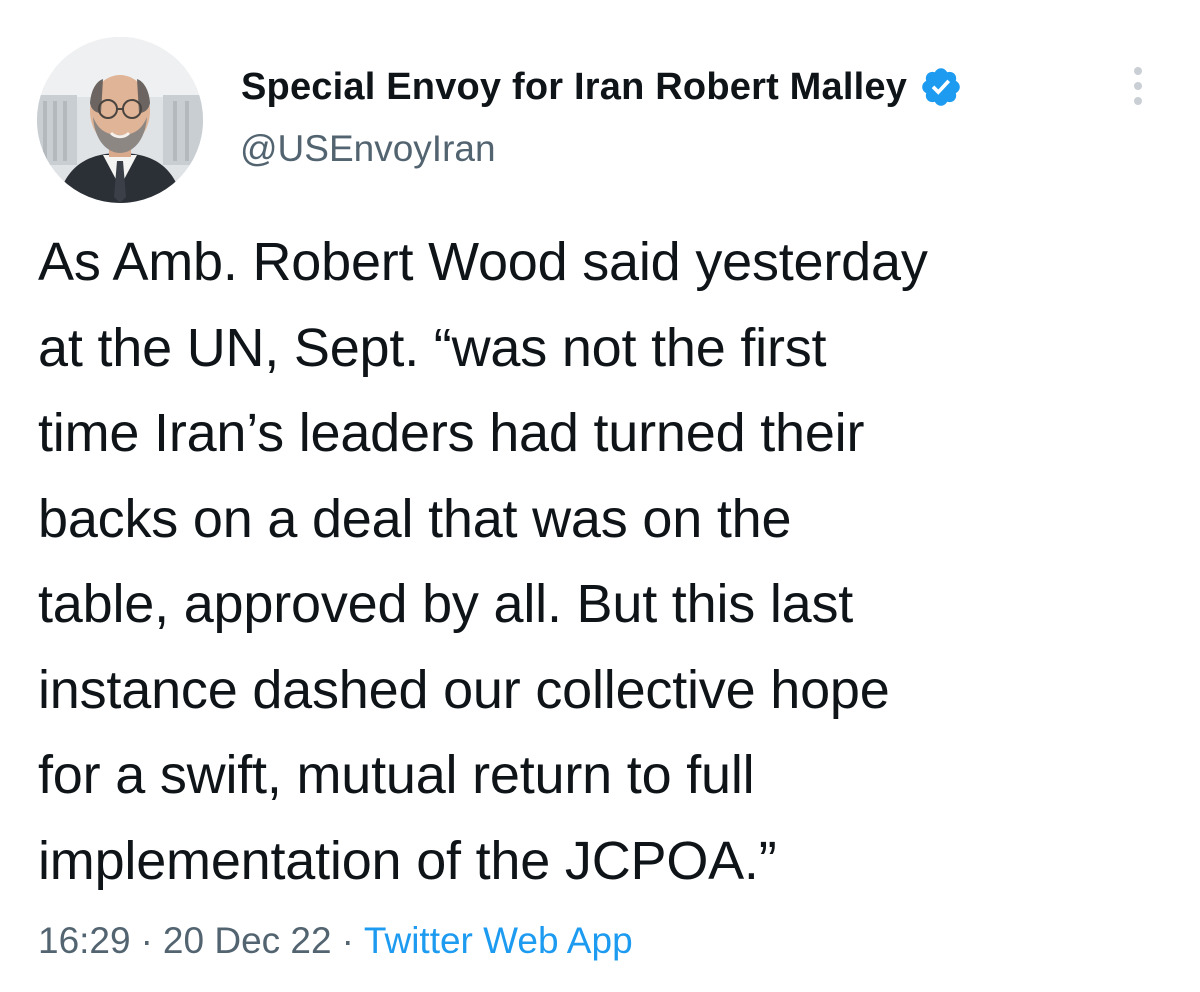 This screenshot has height=992, width=1200. I want to click on tweet-time: 16:29, so click(84, 941).